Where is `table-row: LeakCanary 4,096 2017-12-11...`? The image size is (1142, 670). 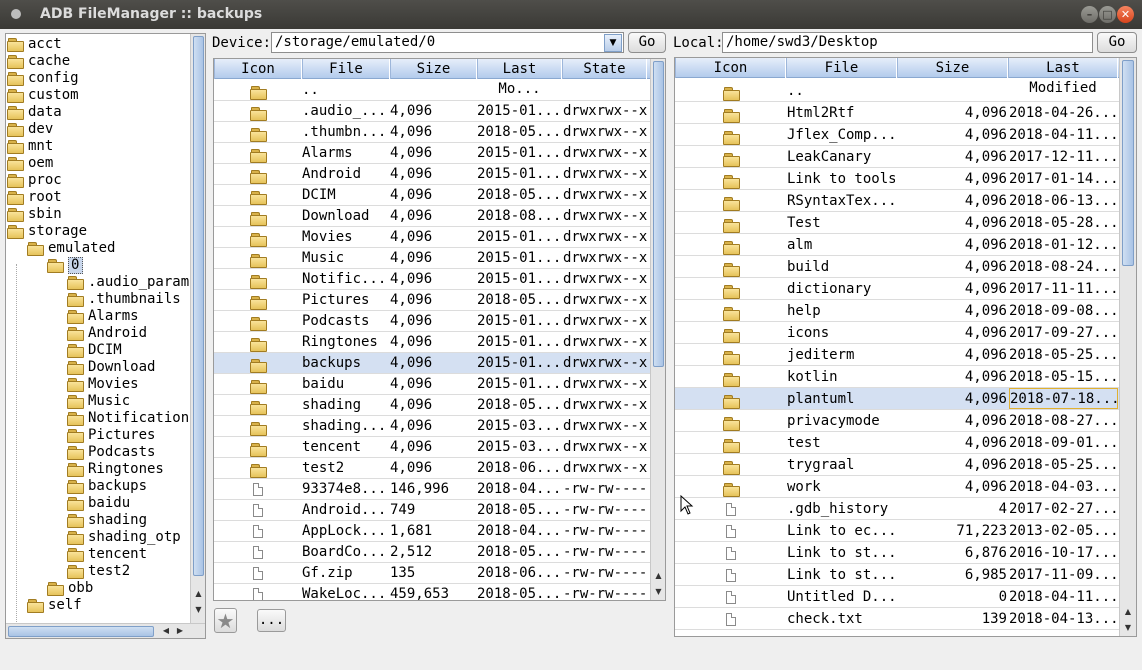
table-row: LeakCanary 4,096 2017-12-11... is located at coordinates (897, 157).